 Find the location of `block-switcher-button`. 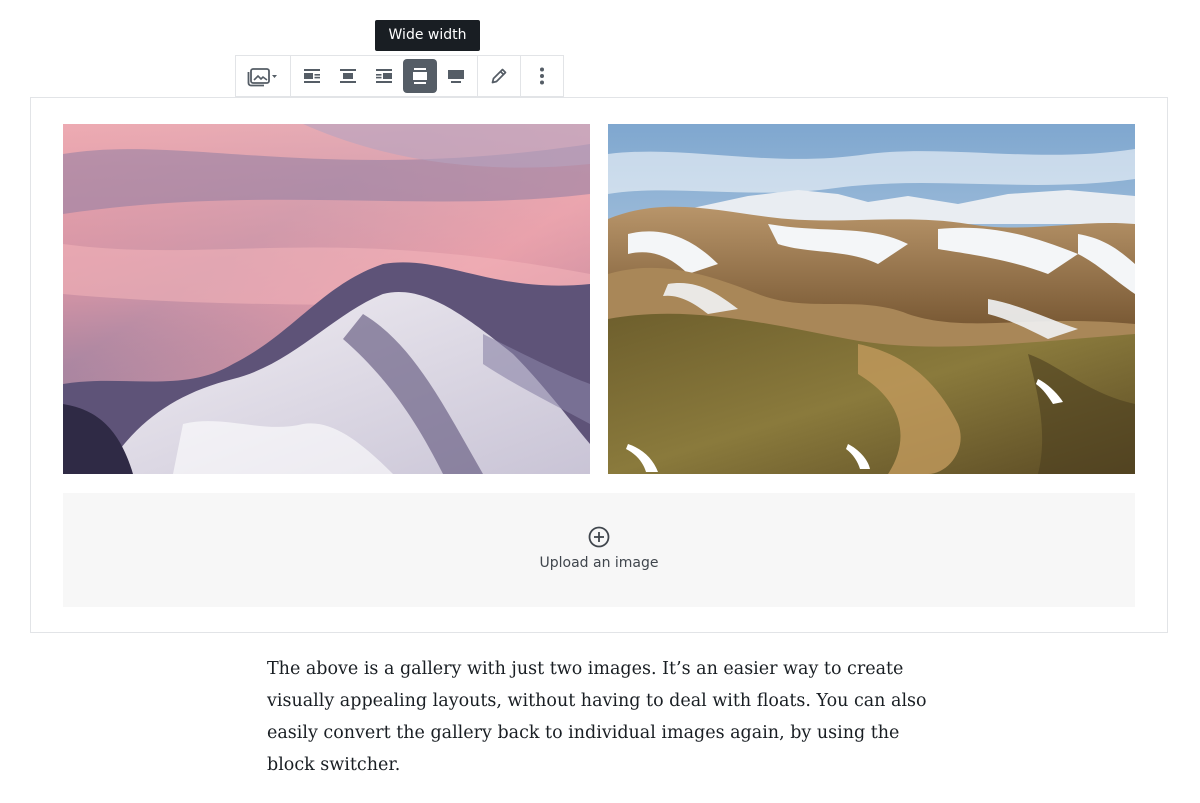

block-switcher-button is located at coordinates (263, 76).